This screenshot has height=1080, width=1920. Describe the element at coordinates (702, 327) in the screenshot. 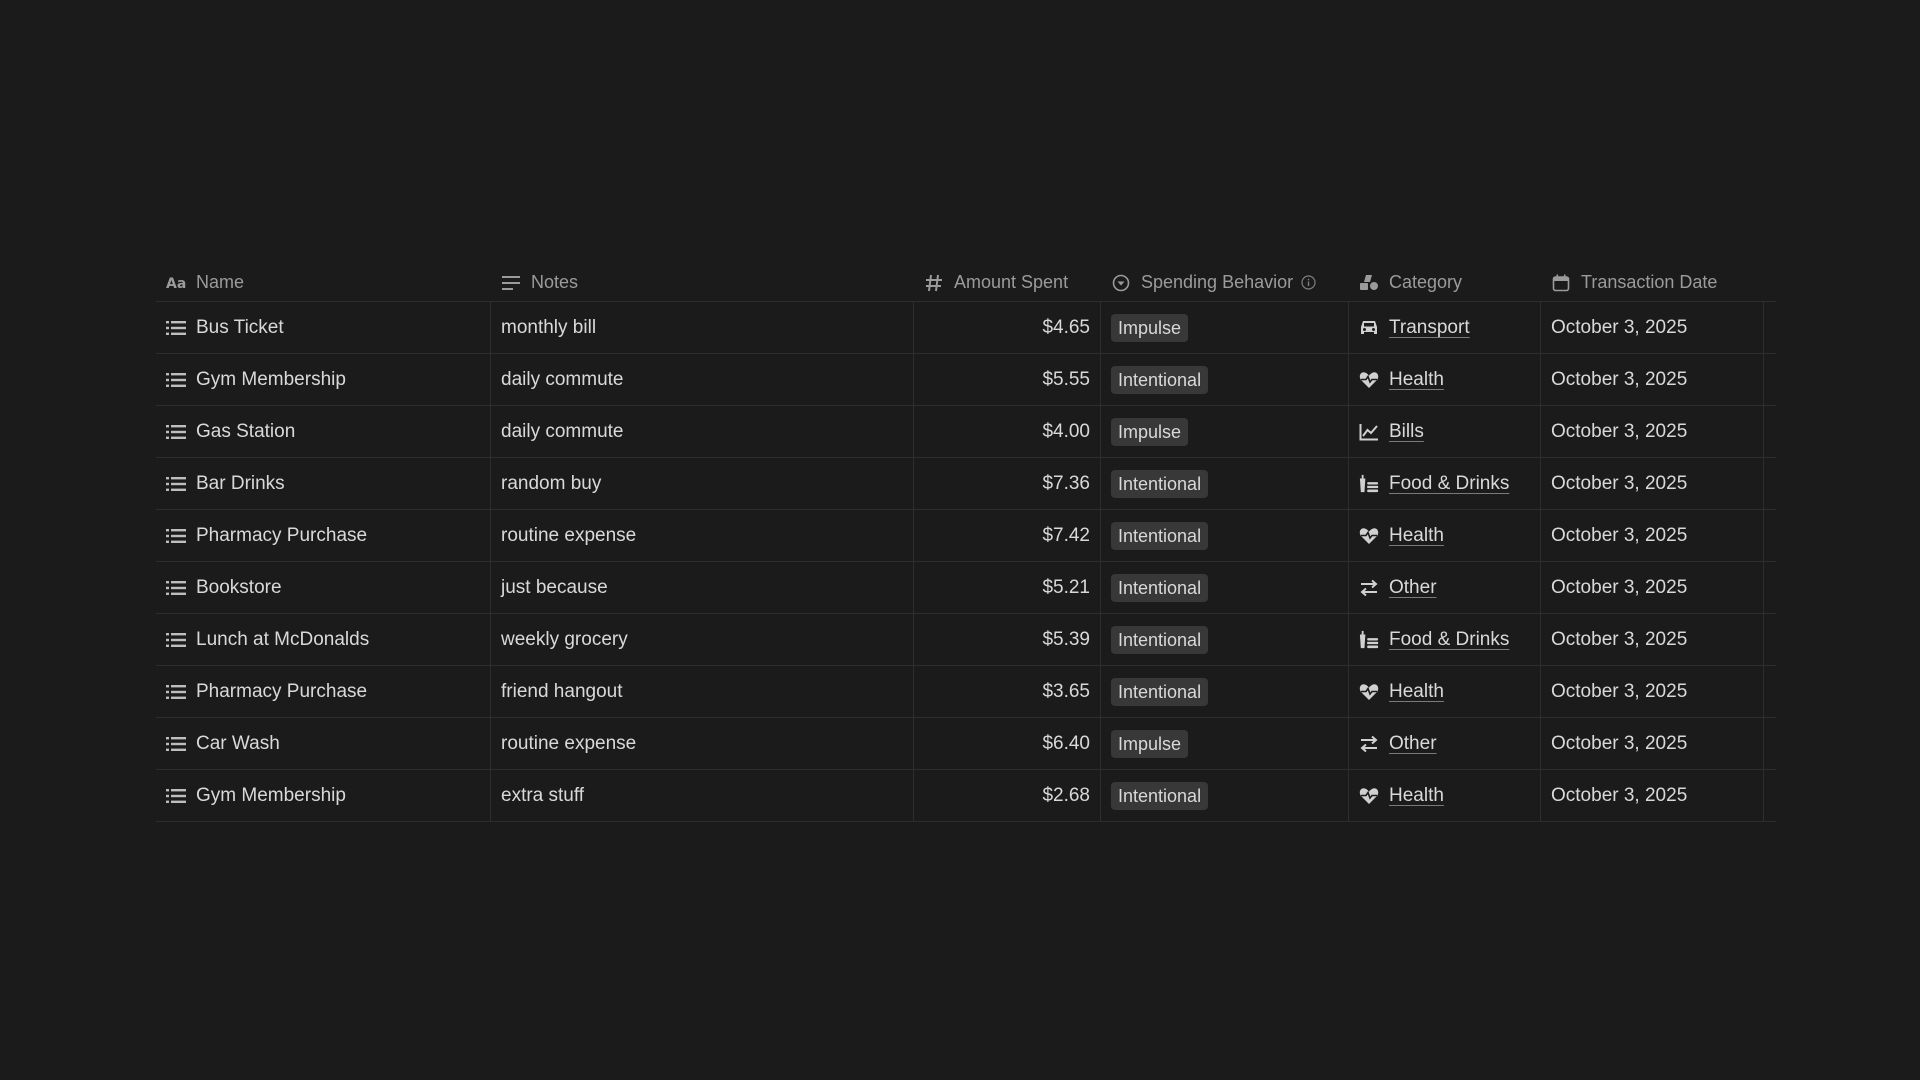

I see `notes-cell: monthly bill` at that location.